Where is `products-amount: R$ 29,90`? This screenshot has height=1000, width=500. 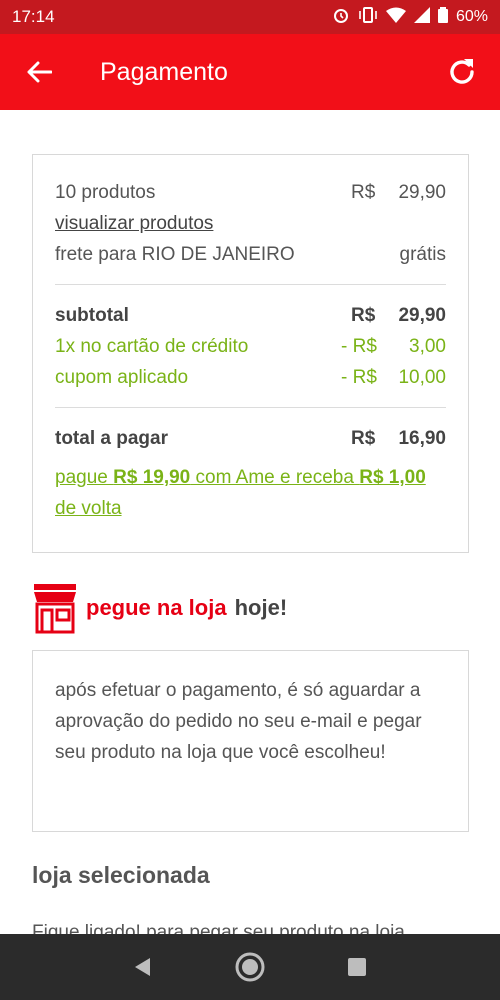 products-amount: R$ 29,90 is located at coordinates (398, 192).